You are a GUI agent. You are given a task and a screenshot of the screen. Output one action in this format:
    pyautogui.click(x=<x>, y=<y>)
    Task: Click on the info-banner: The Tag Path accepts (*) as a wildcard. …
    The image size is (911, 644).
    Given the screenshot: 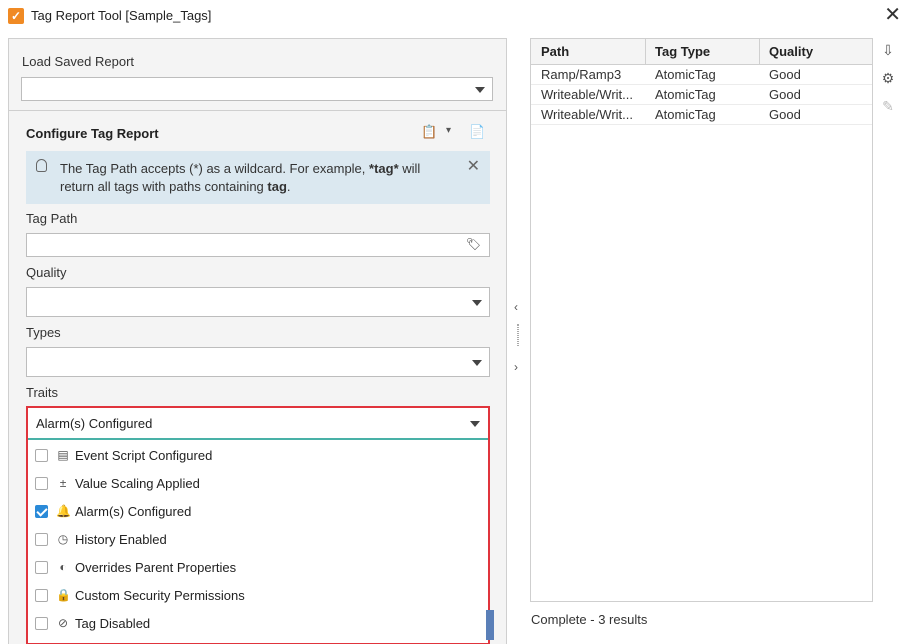 What is the action you would take?
    pyautogui.click(x=258, y=177)
    